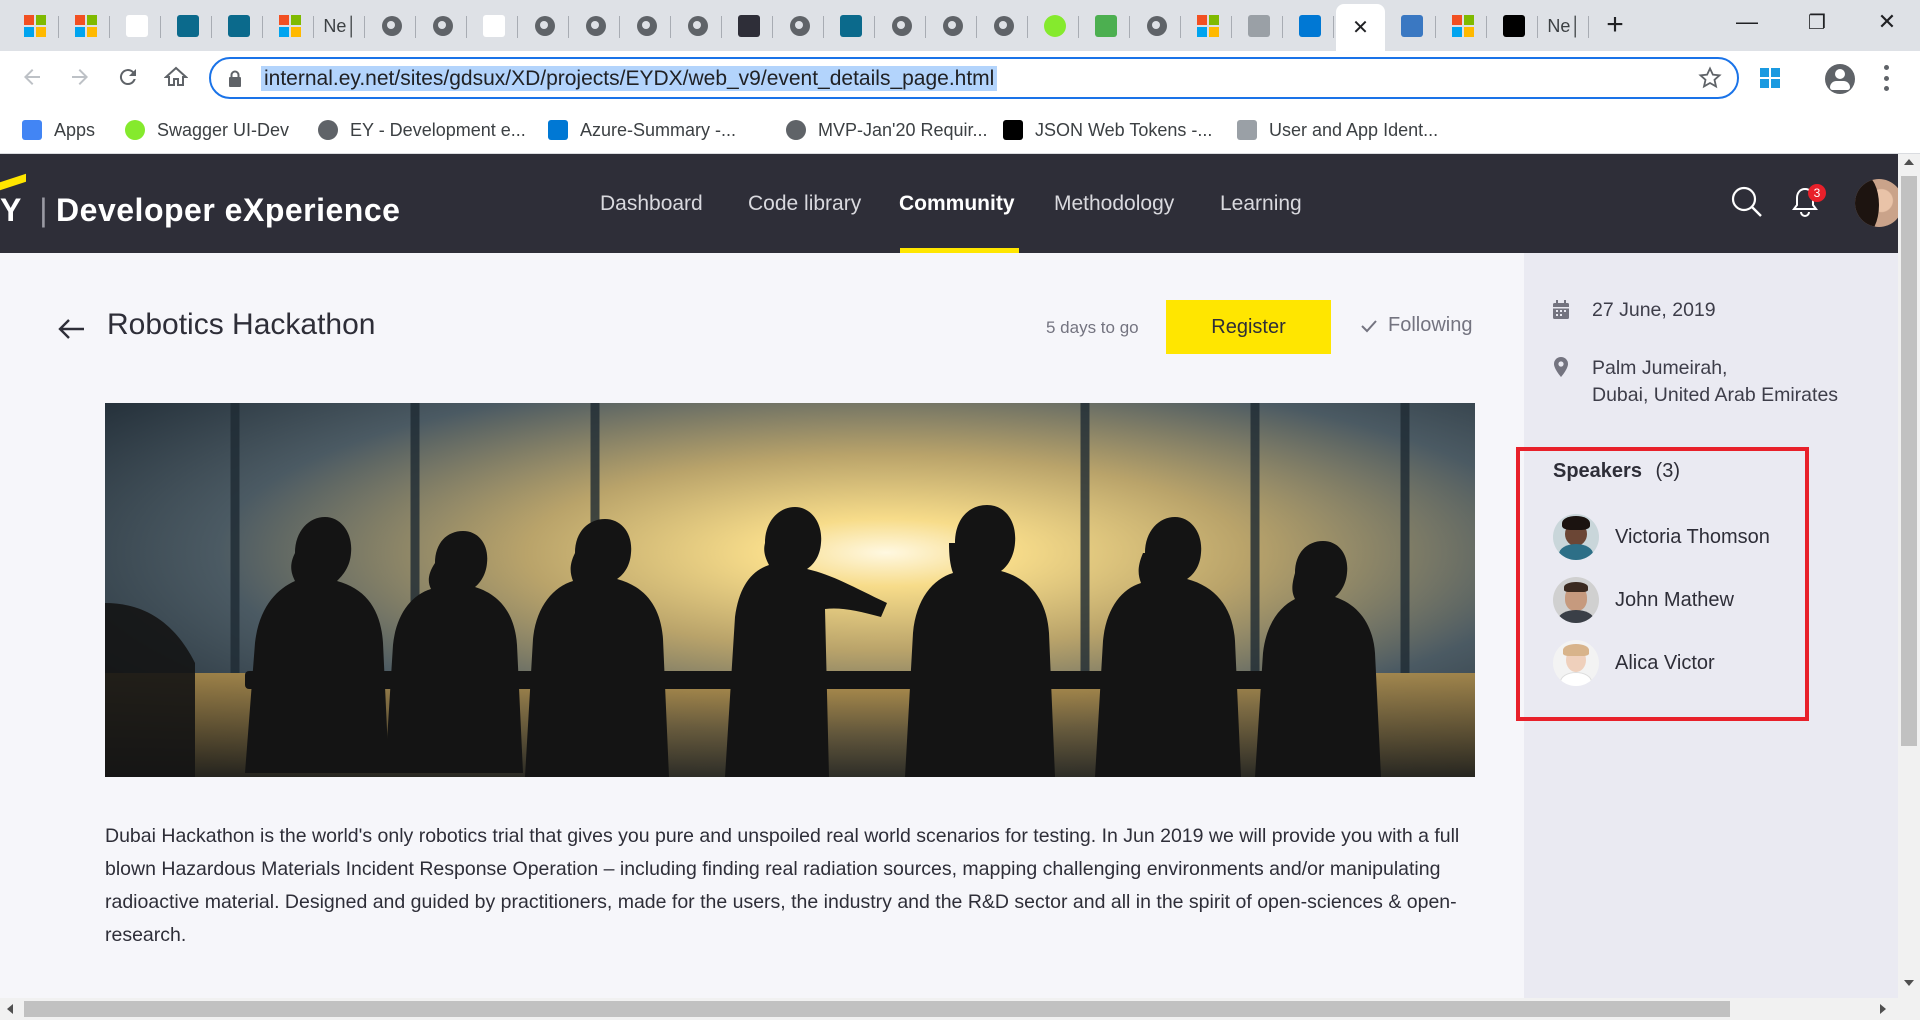 The width and height of the screenshot is (1920, 1020). What do you see at coordinates (1879, 203) in the screenshot?
I see `user-avatar` at bounding box center [1879, 203].